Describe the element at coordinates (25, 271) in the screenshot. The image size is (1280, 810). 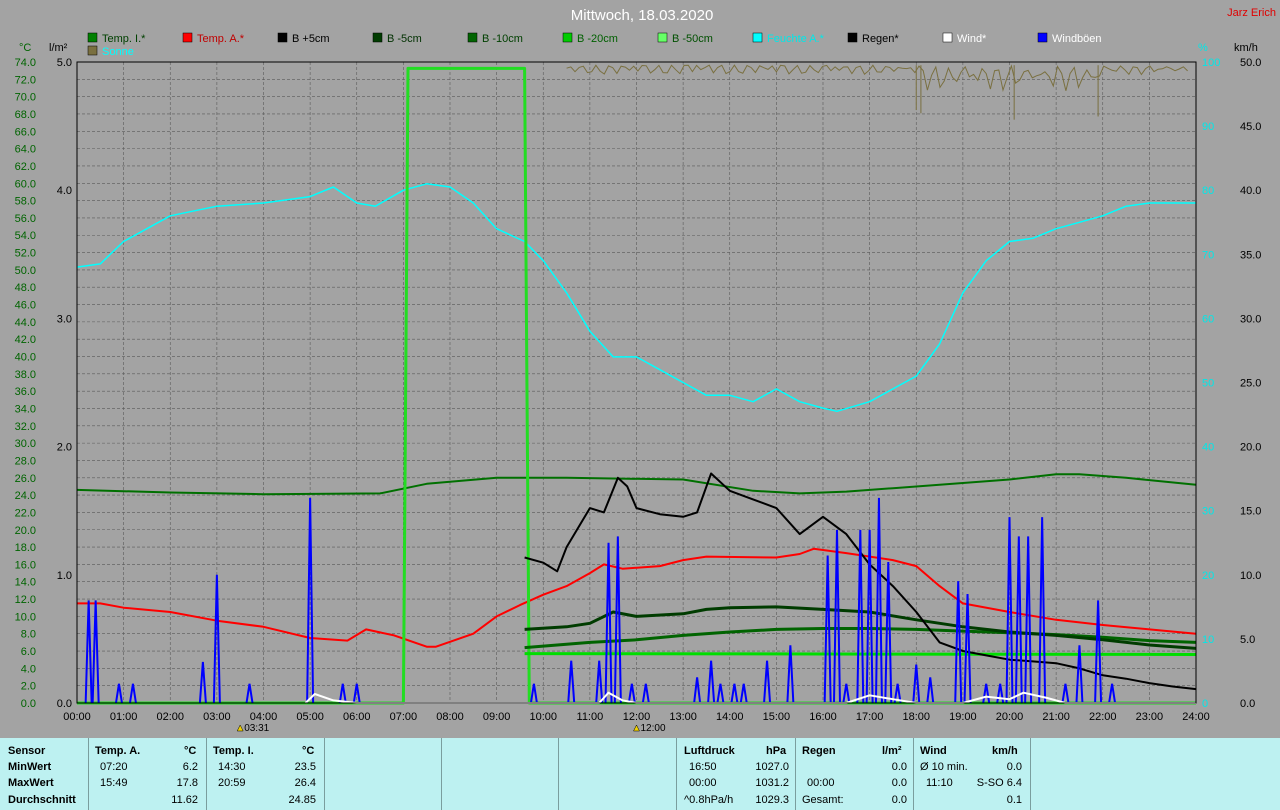
I see `temp-tick-label: 50.0` at that location.